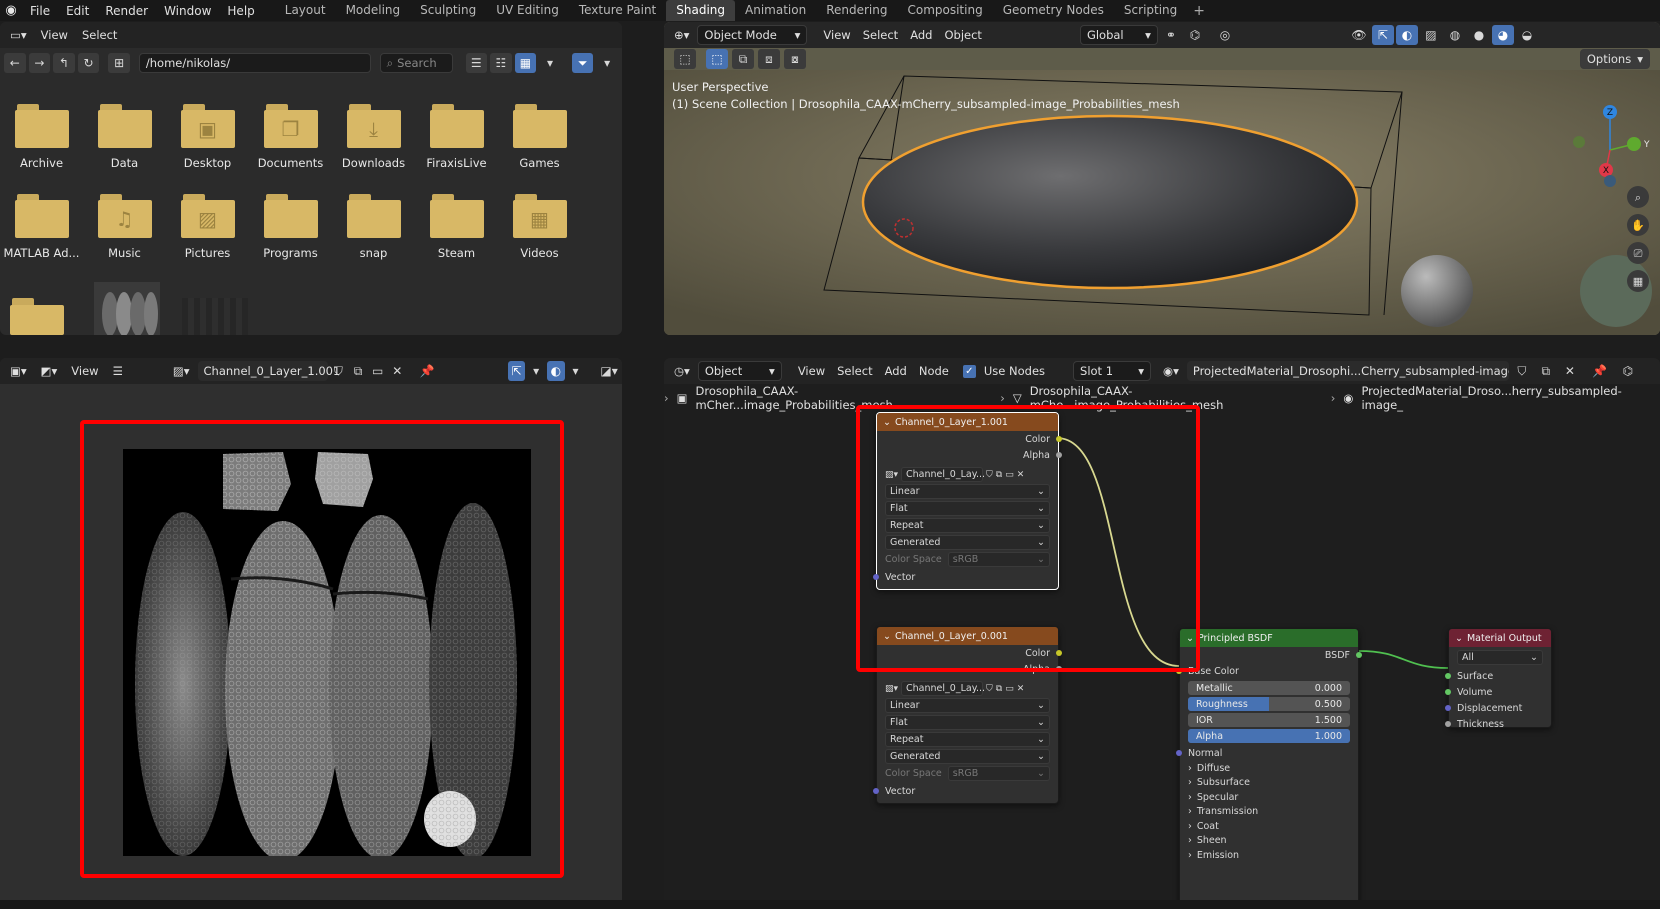 The image size is (1660, 909). Describe the element at coordinates (967, 739) in the screenshot. I see `extension-dropdown: Repeat ⌄` at that location.